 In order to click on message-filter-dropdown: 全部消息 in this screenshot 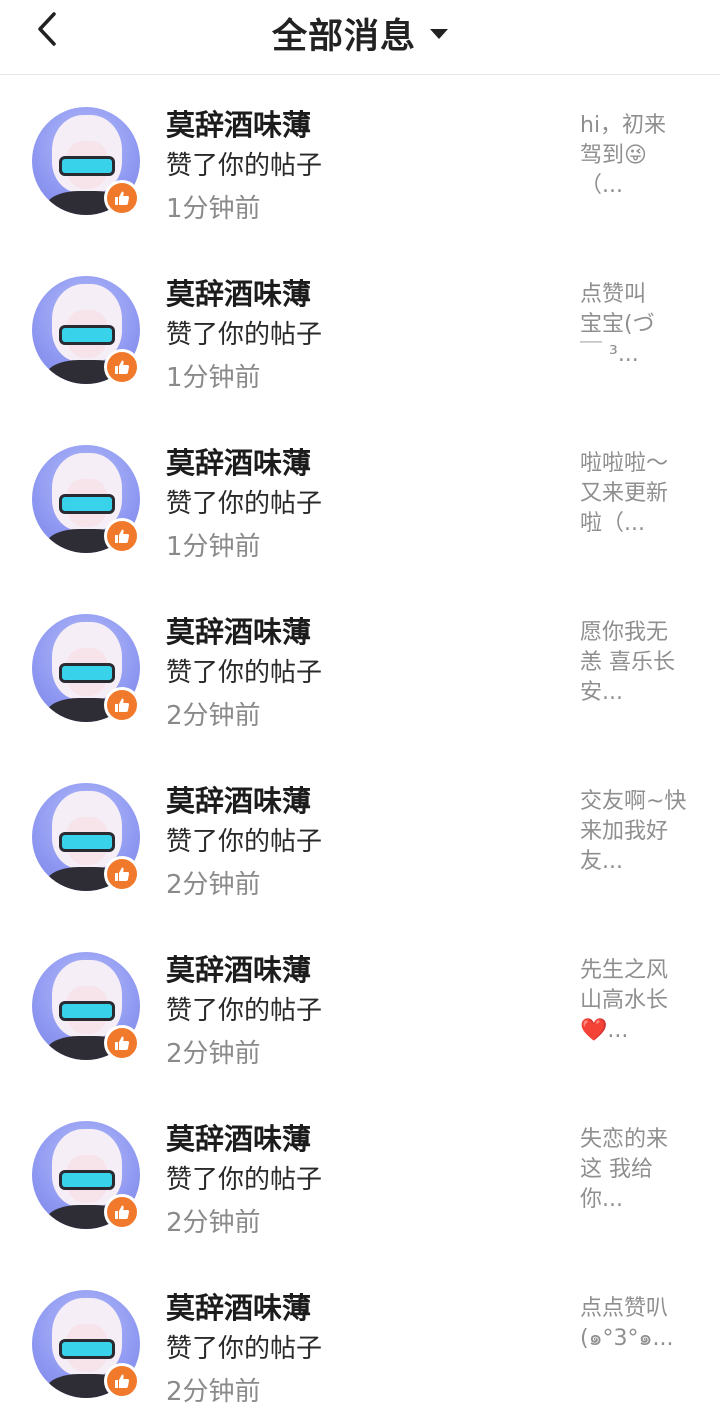, I will do `click(360, 33)`.